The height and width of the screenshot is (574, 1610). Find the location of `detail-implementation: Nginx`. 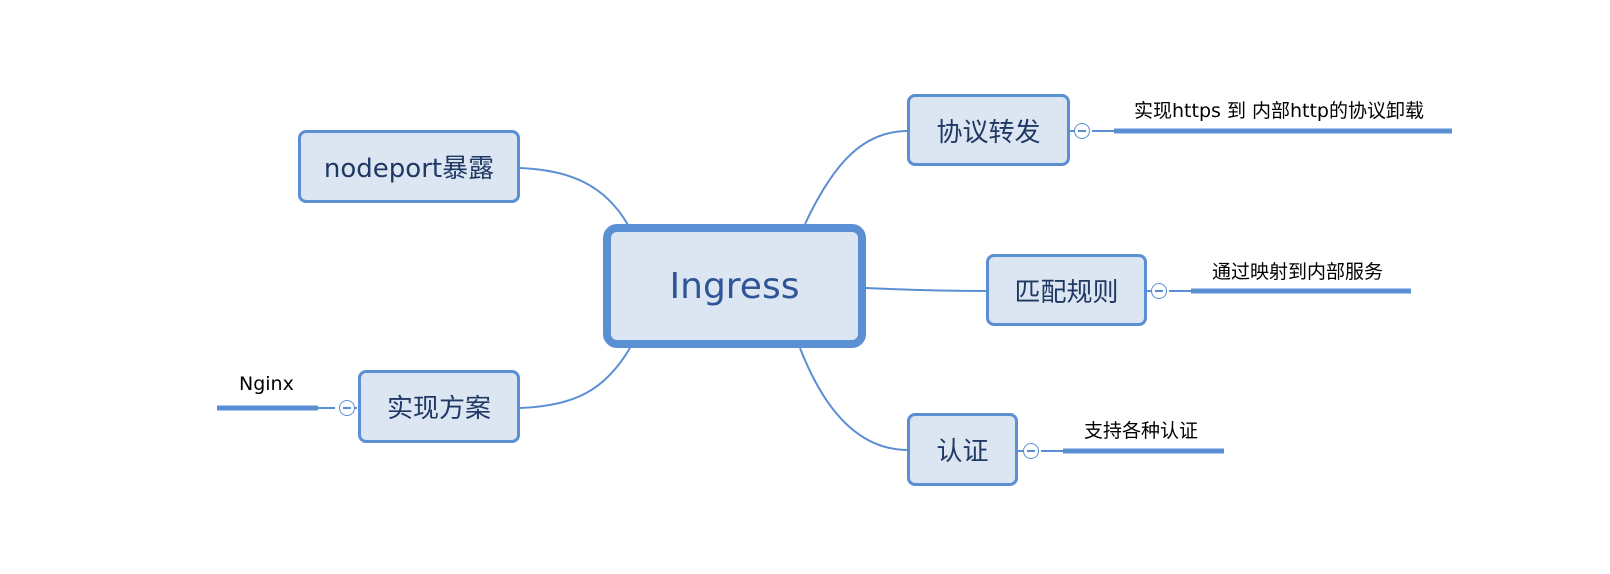

detail-implementation: Nginx is located at coordinates (266, 384).